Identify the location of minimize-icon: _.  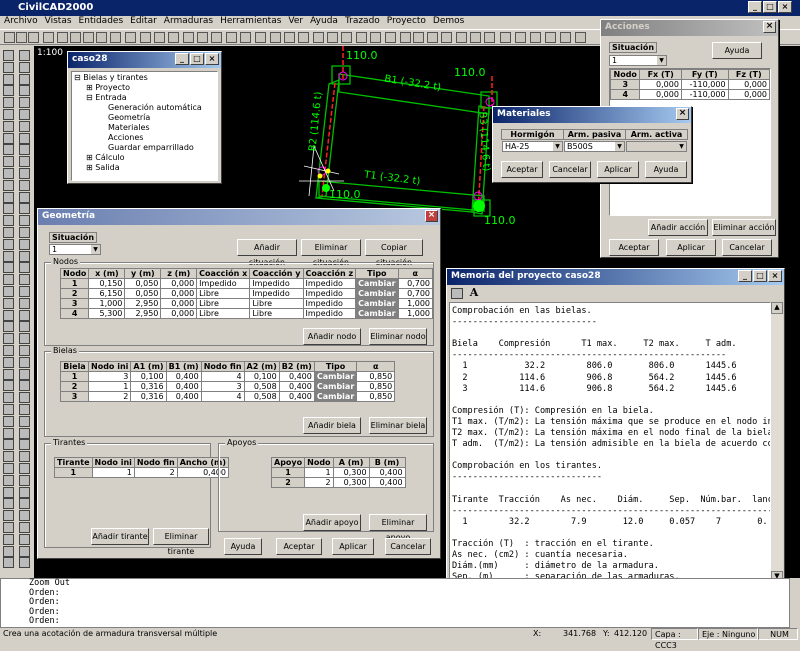
(182, 59).